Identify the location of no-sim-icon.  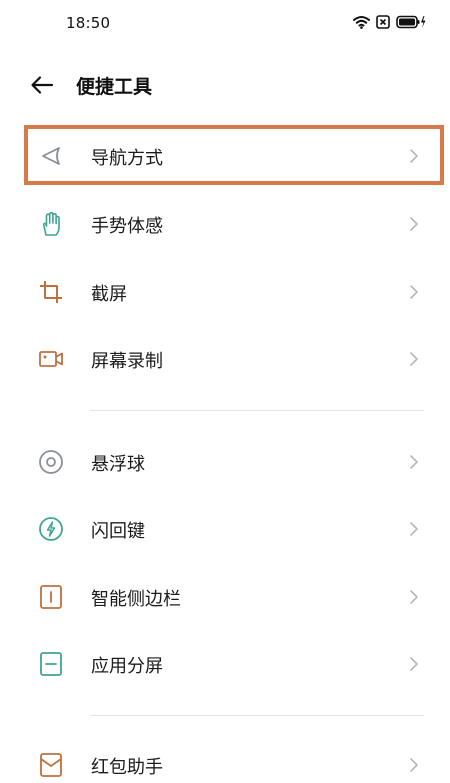
(383, 22).